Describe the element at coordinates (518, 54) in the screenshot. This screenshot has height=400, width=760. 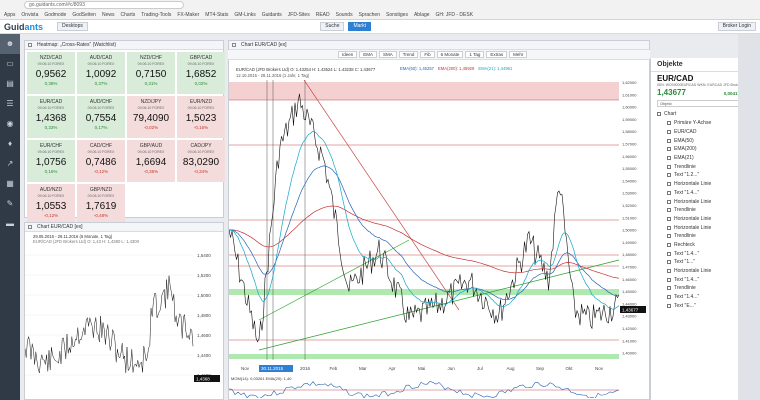
I see `chart-tool-8: Mehr` at that location.